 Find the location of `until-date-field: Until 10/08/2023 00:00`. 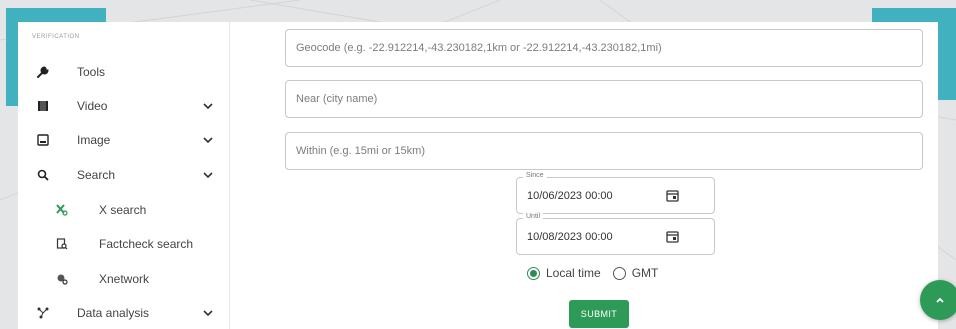

until-date-field: Until 10/08/2023 00:00 is located at coordinates (615, 234).